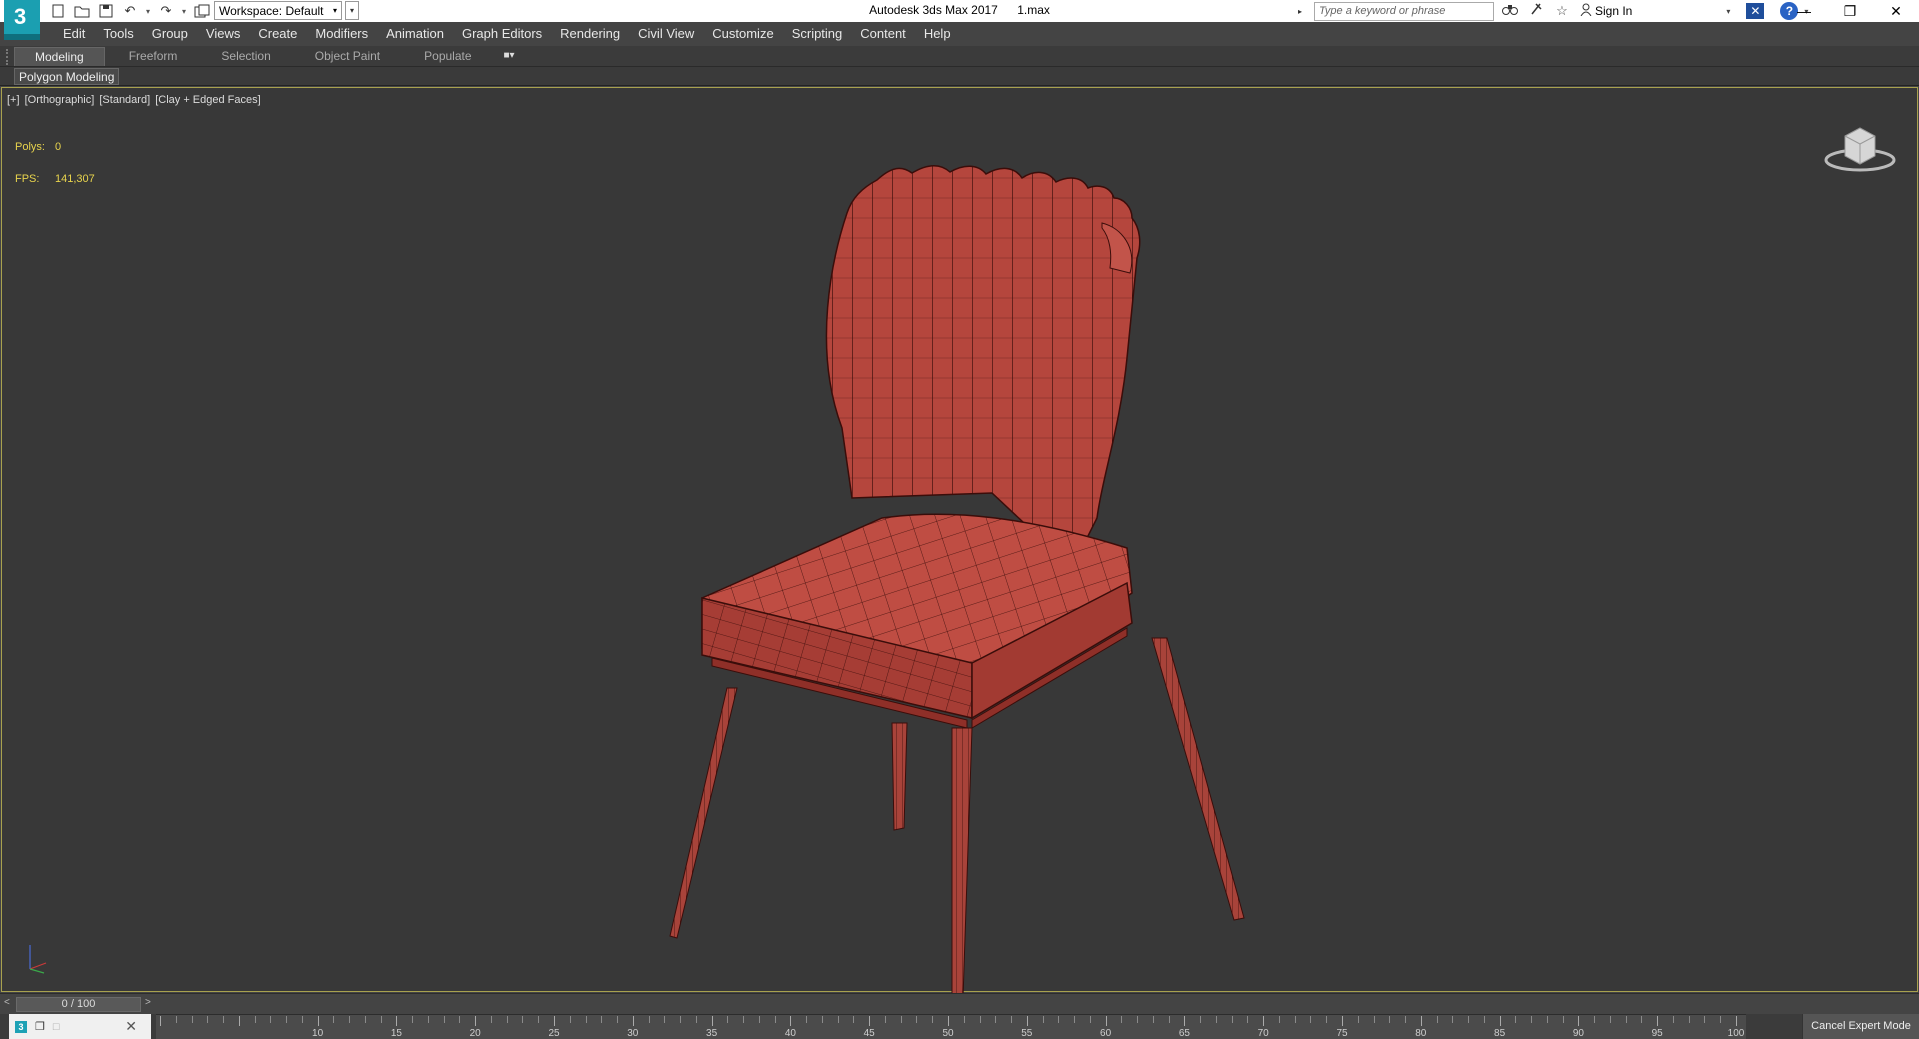 This screenshot has width=1919, height=1039. Describe the element at coordinates (131, 1026) in the screenshot. I see `close-small-icon: ✕` at that location.